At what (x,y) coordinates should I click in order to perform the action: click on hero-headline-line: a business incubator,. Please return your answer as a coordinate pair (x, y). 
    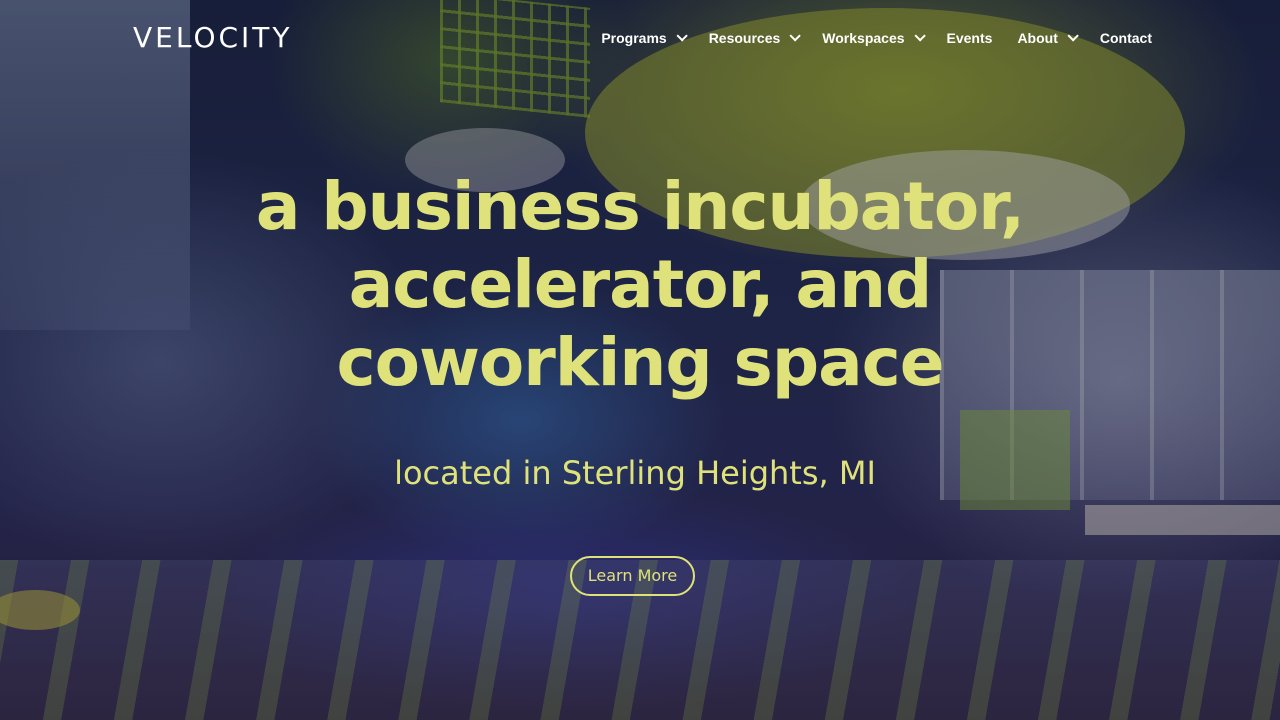
    Looking at the image, I should click on (640, 206).